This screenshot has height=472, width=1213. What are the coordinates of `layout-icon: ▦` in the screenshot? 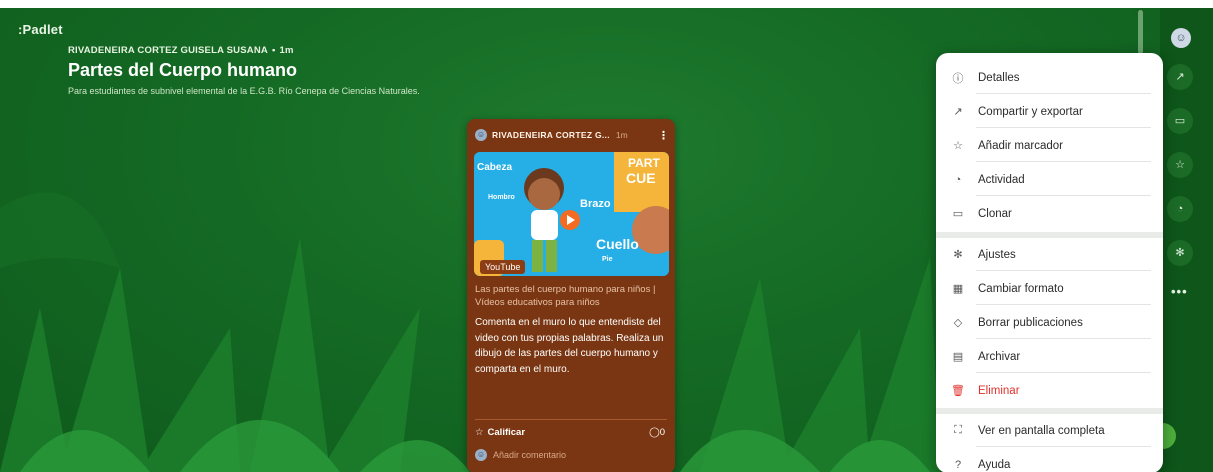 It's located at (958, 289).